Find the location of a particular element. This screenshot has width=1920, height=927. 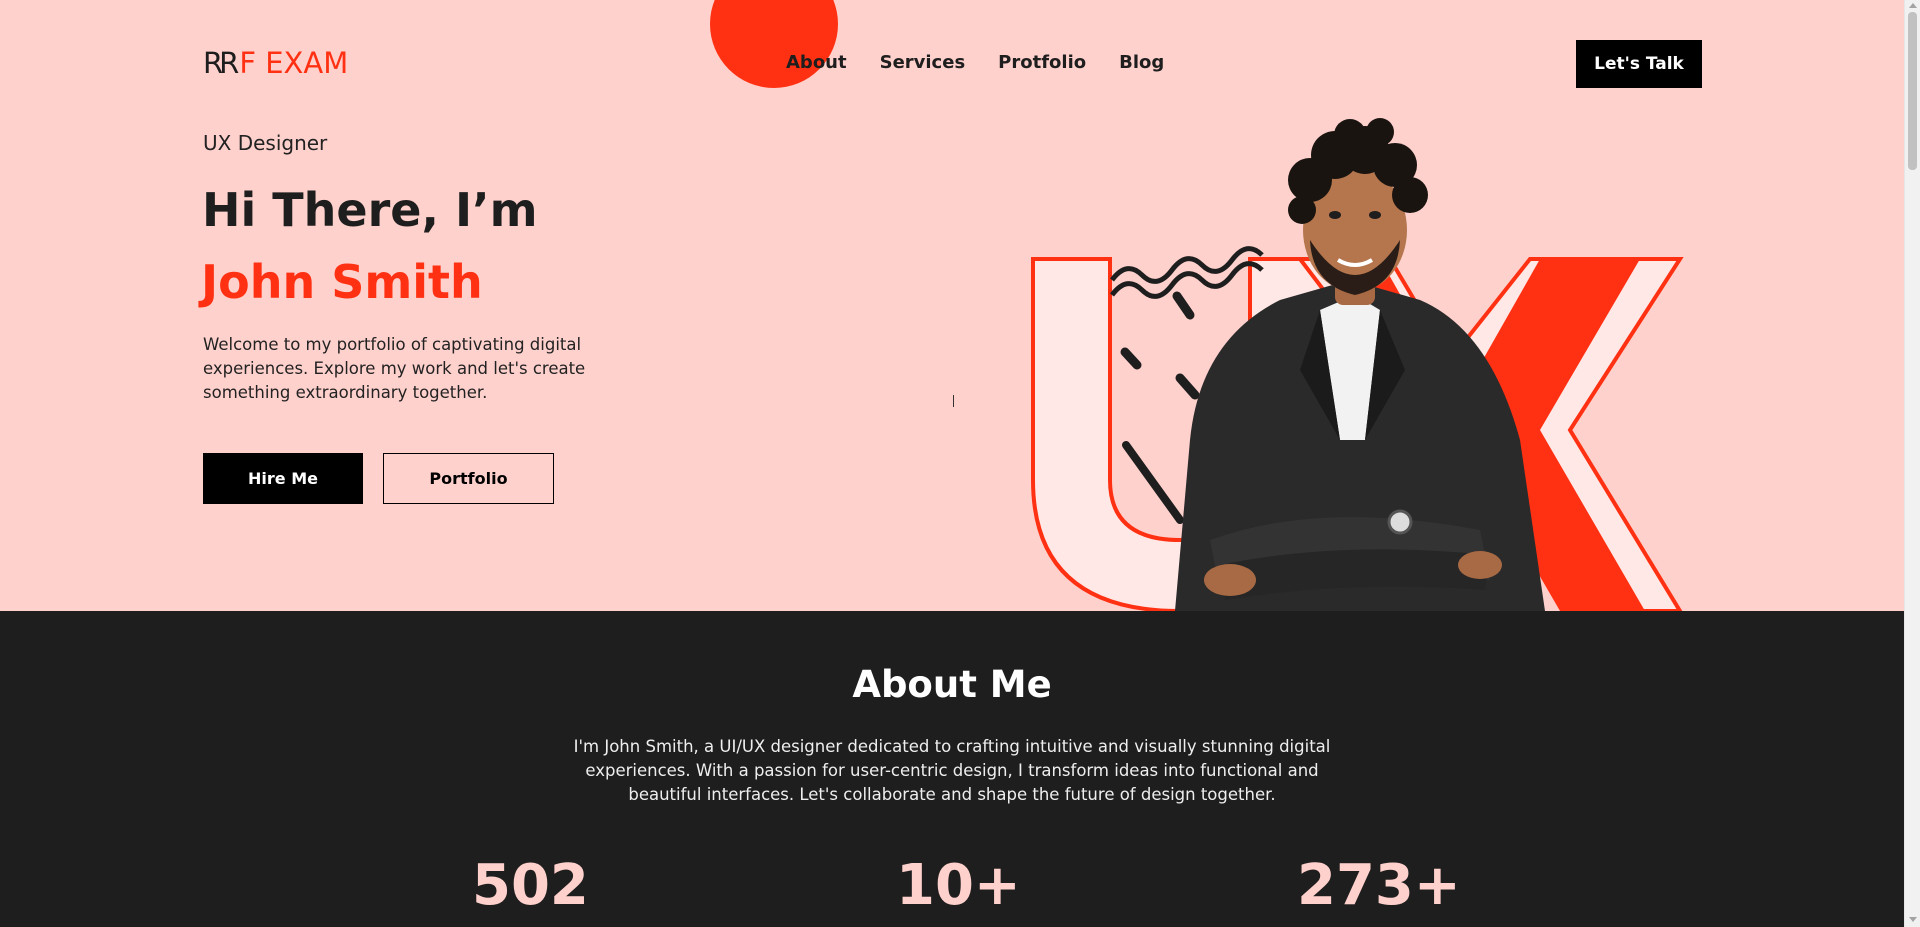

about-title: About Me is located at coordinates (952, 684).